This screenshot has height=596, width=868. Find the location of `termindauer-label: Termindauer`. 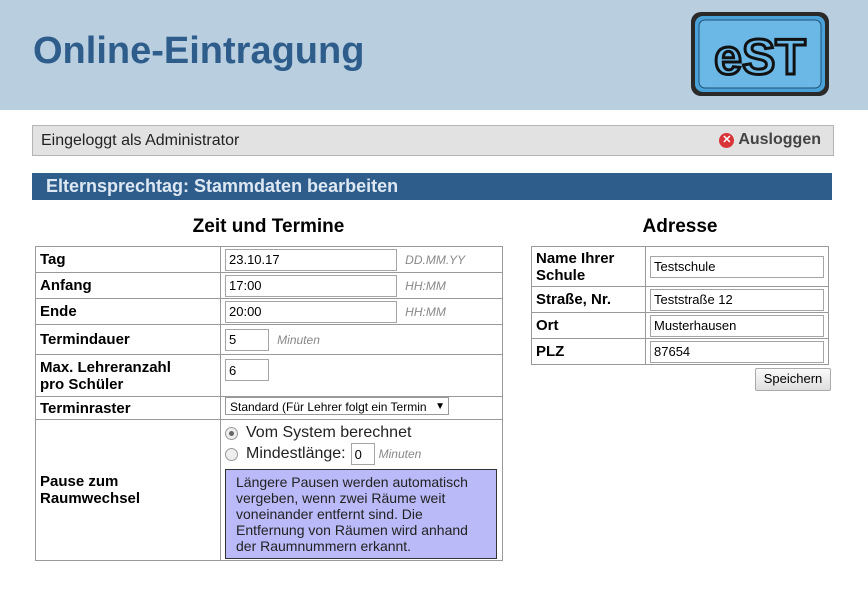

termindauer-label: Termindauer is located at coordinates (128, 339).